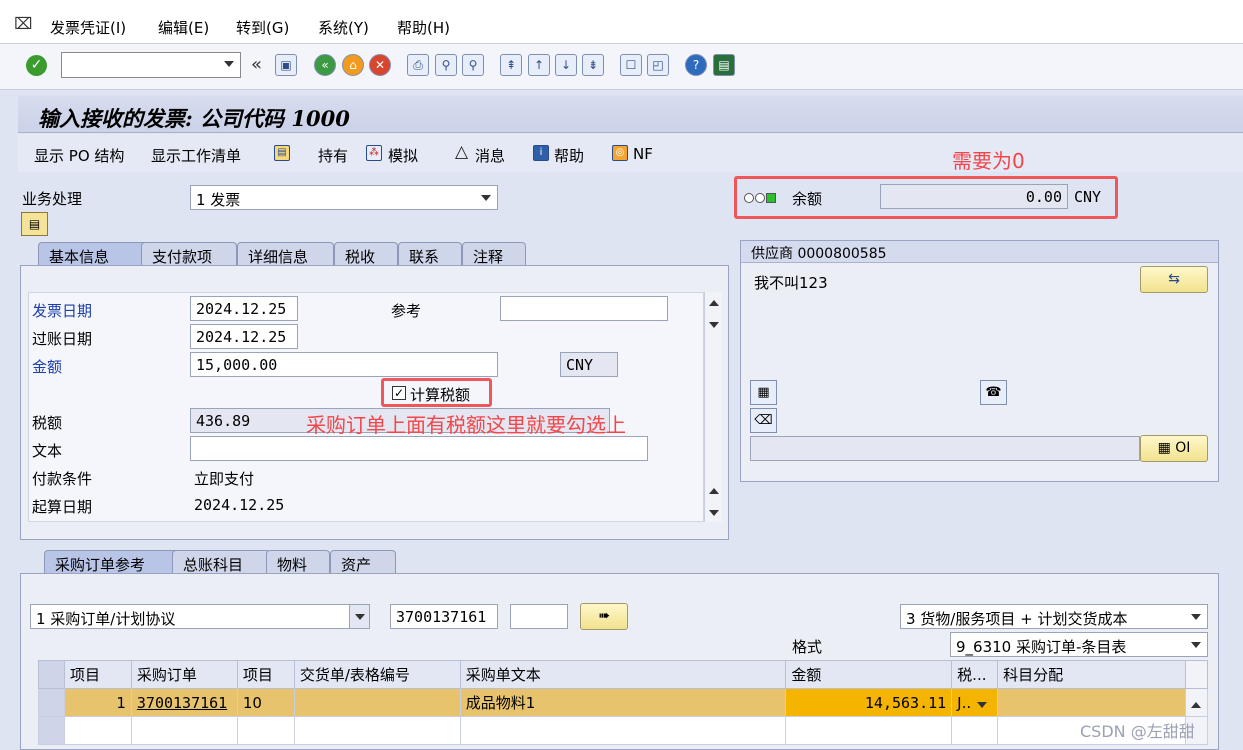 The height and width of the screenshot is (750, 1243). What do you see at coordinates (366, 254) in the screenshot?
I see `tab-tax: 税收` at bounding box center [366, 254].